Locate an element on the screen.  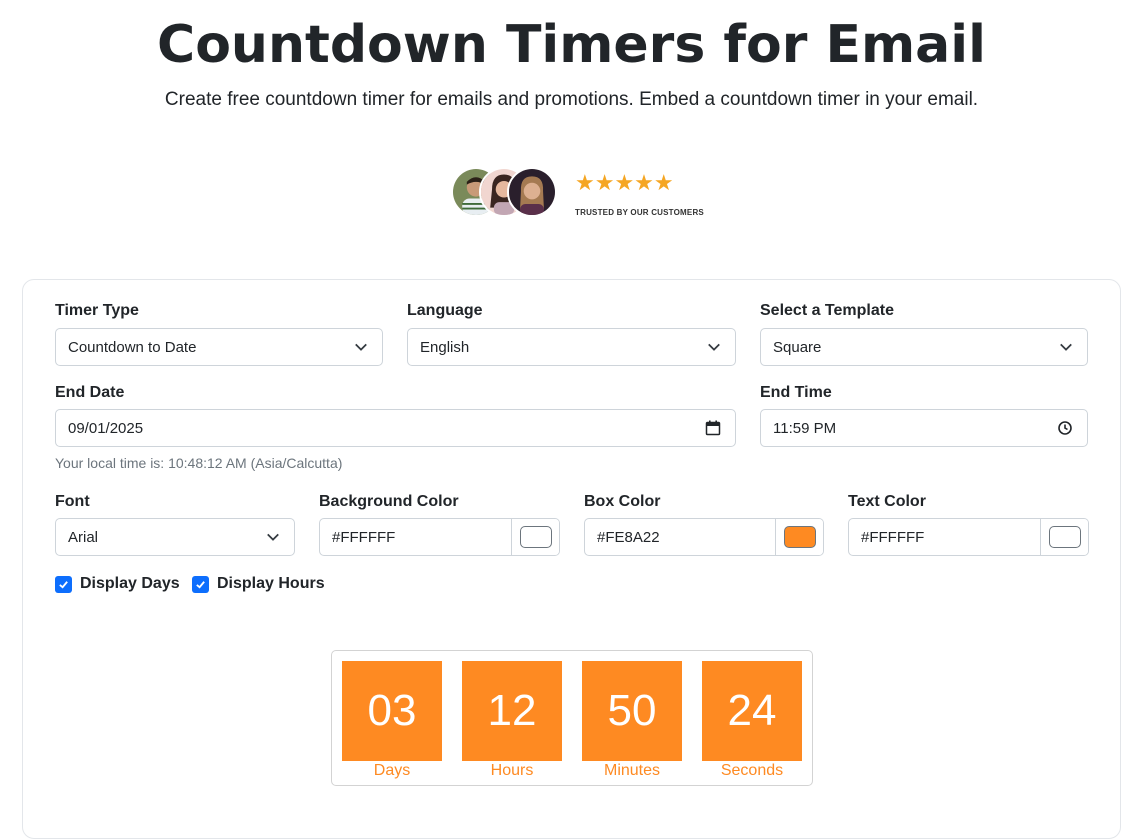
customer-avatars is located at coordinates (506, 194).